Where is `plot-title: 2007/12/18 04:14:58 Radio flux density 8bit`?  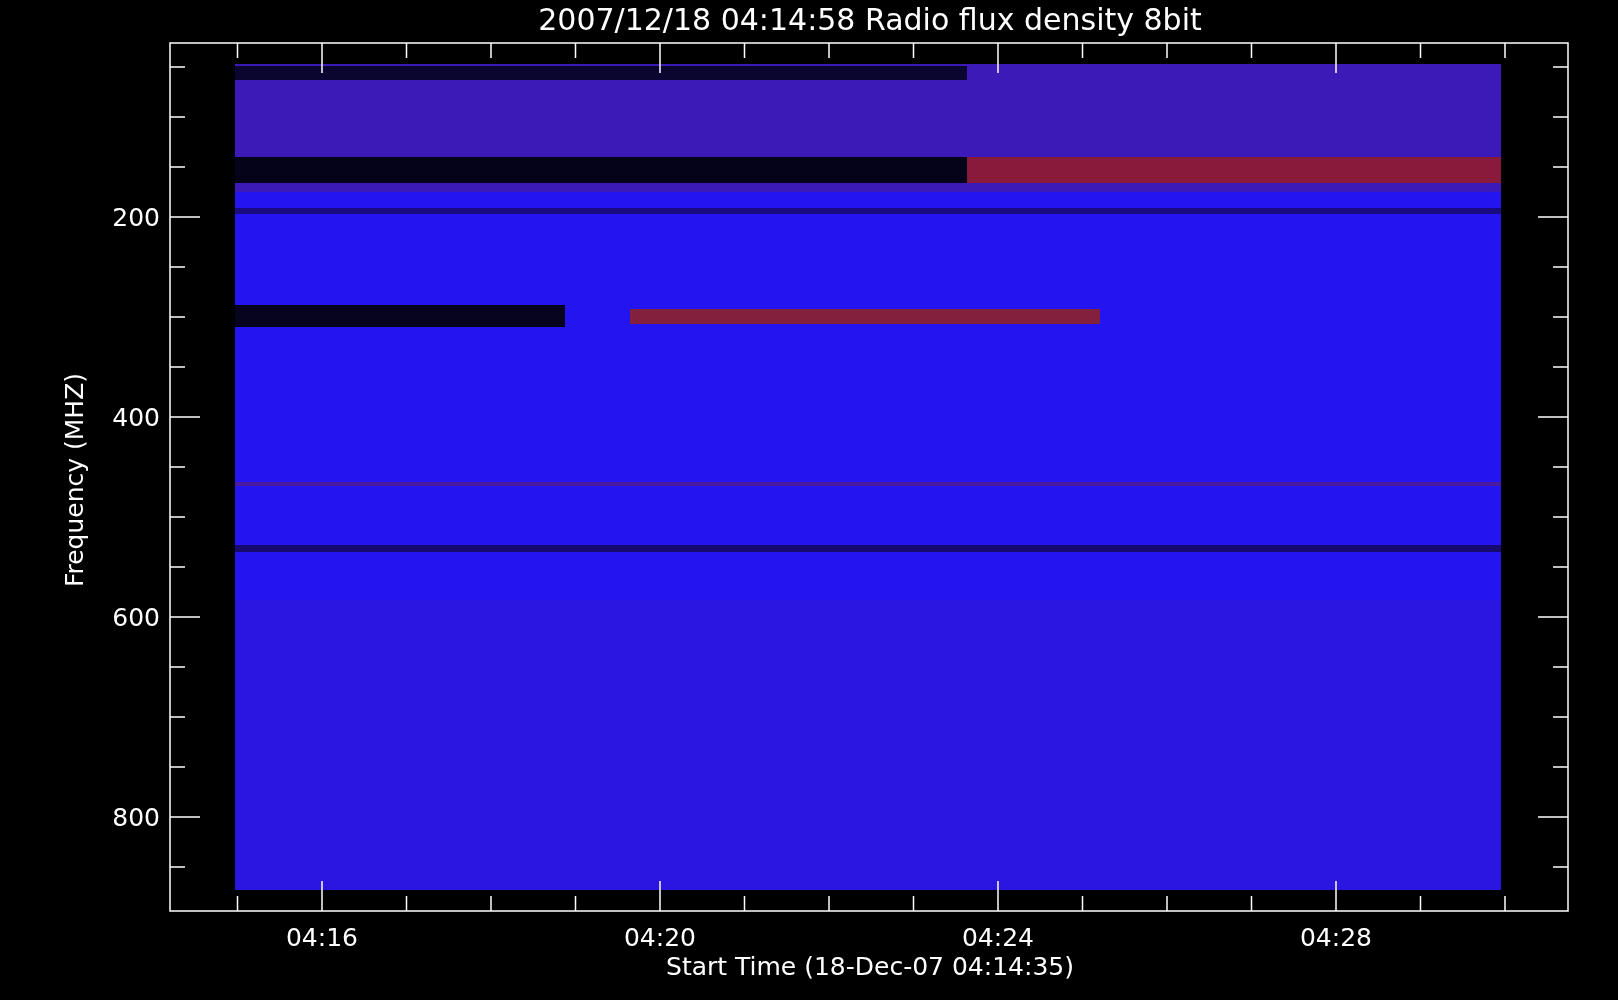 plot-title: 2007/12/18 04:14:58 Radio flux density 8bit is located at coordinates (870, 19).